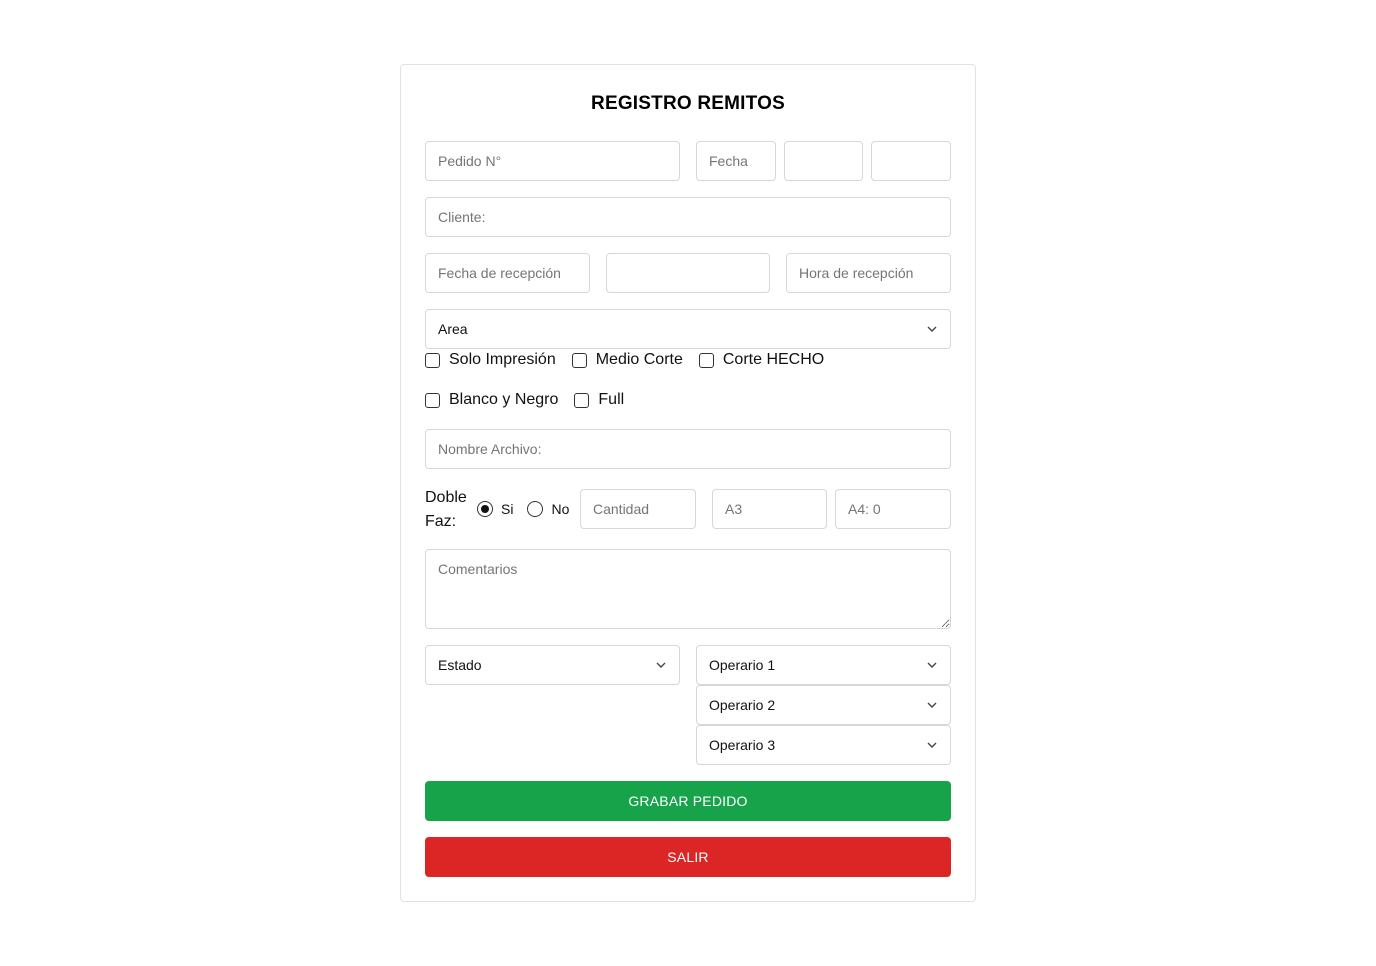 This screenshot has width=1376, height=966. I want to click on radio-no: No, so click(548, 509).